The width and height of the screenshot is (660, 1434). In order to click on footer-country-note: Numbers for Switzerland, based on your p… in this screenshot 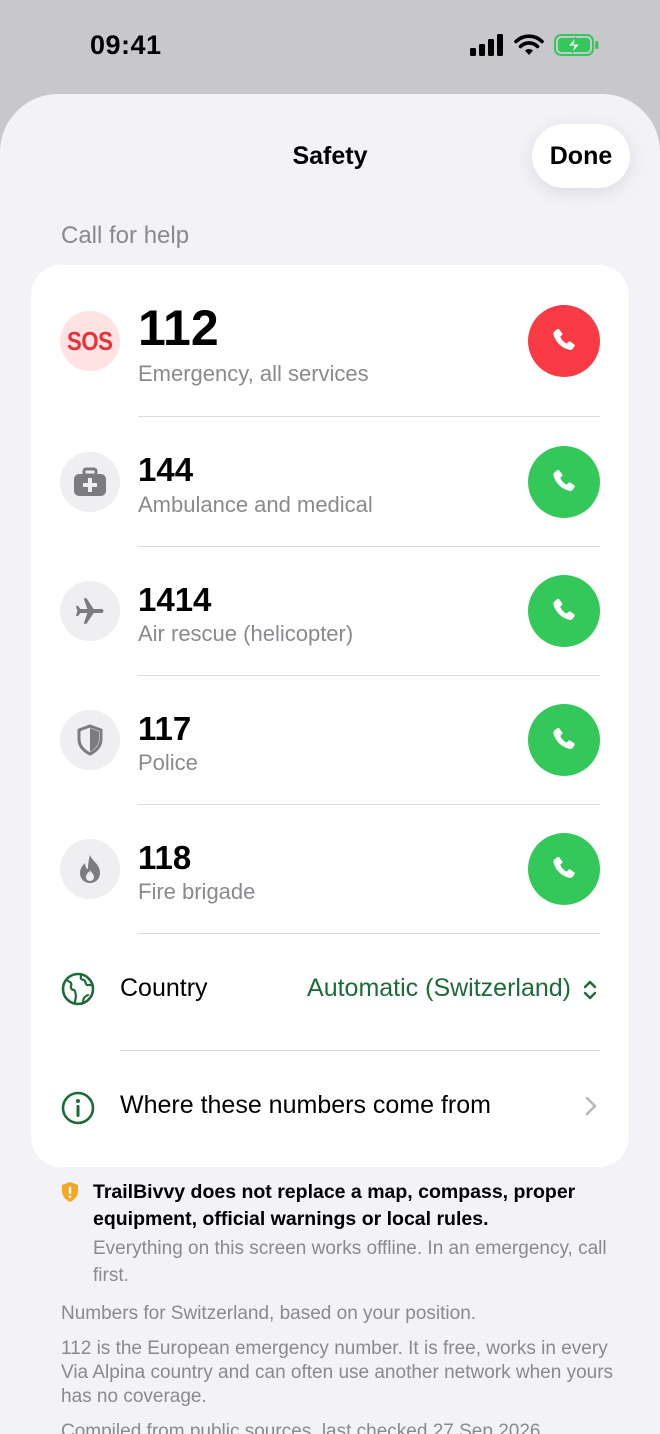, I will do `click(269, 1313)`.